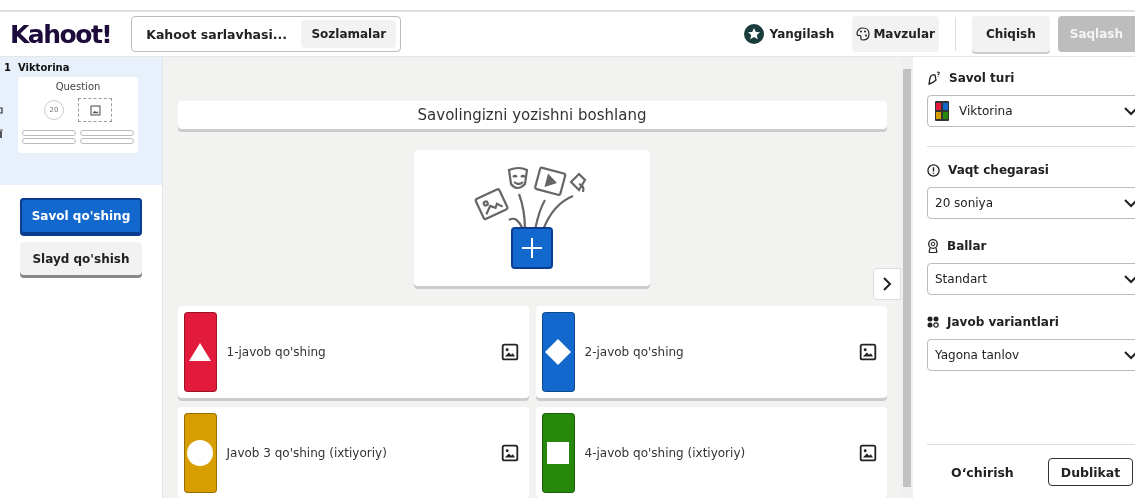 The image size is (1135, 498). What do you see at coordinates (1031, 279) in the screenshot?
I see `setting-dropdown: Standart` at bounding box center [1031, 279].